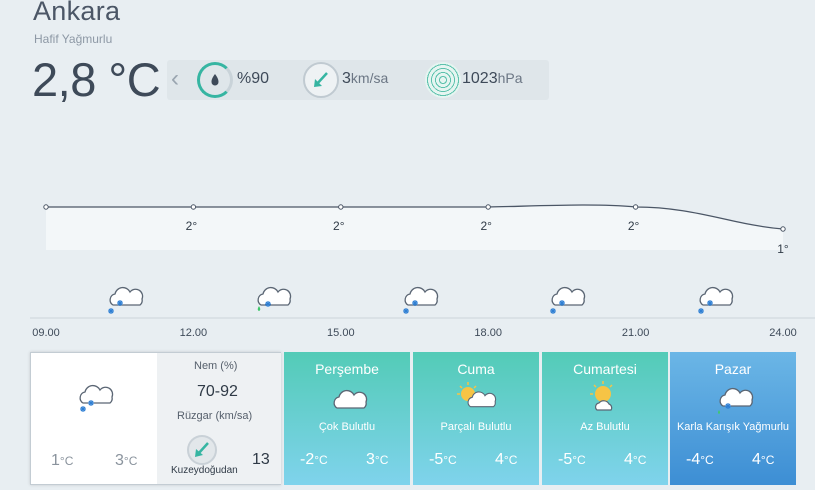 This screenshot has height=490, width=815. Describe the element at coordinates (350, 399) in the screenshot. I see `cloud-icon` at that location.